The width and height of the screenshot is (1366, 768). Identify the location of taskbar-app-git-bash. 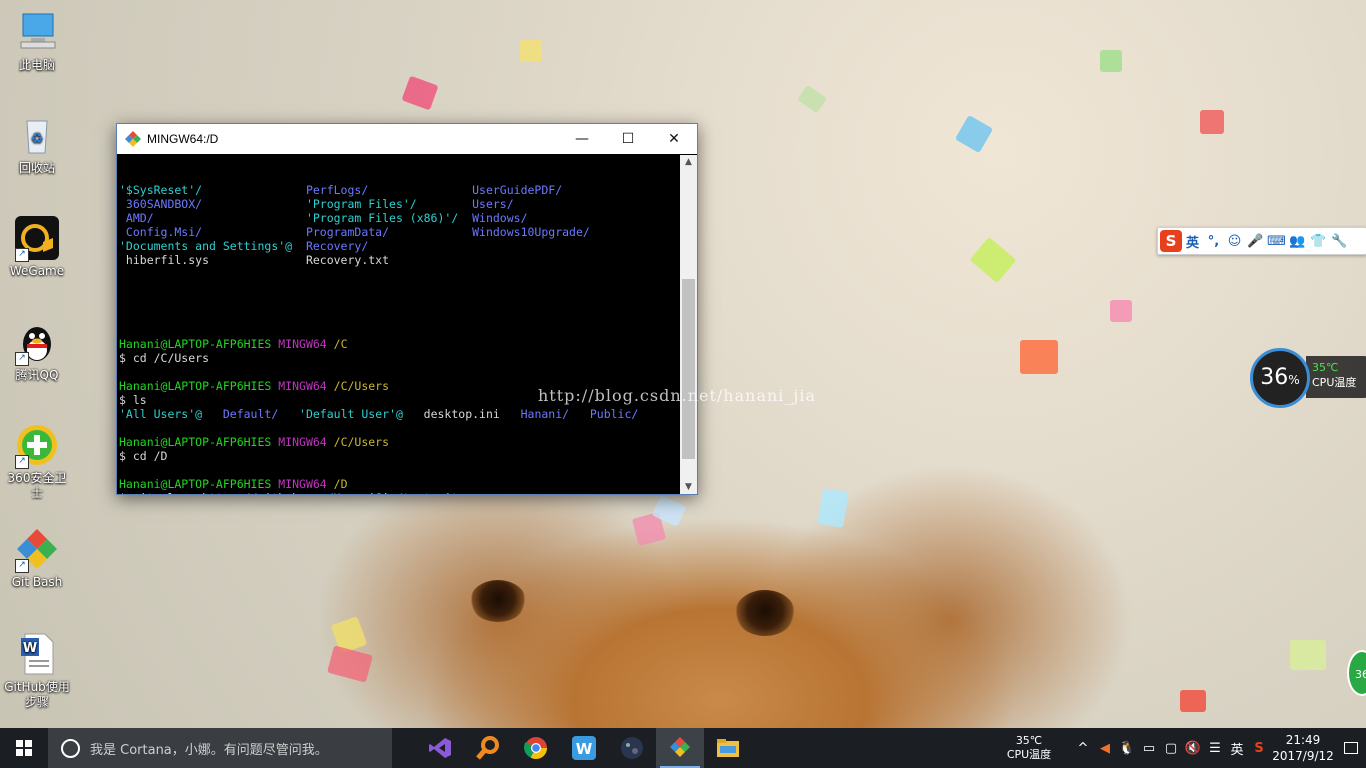
(680, 748).